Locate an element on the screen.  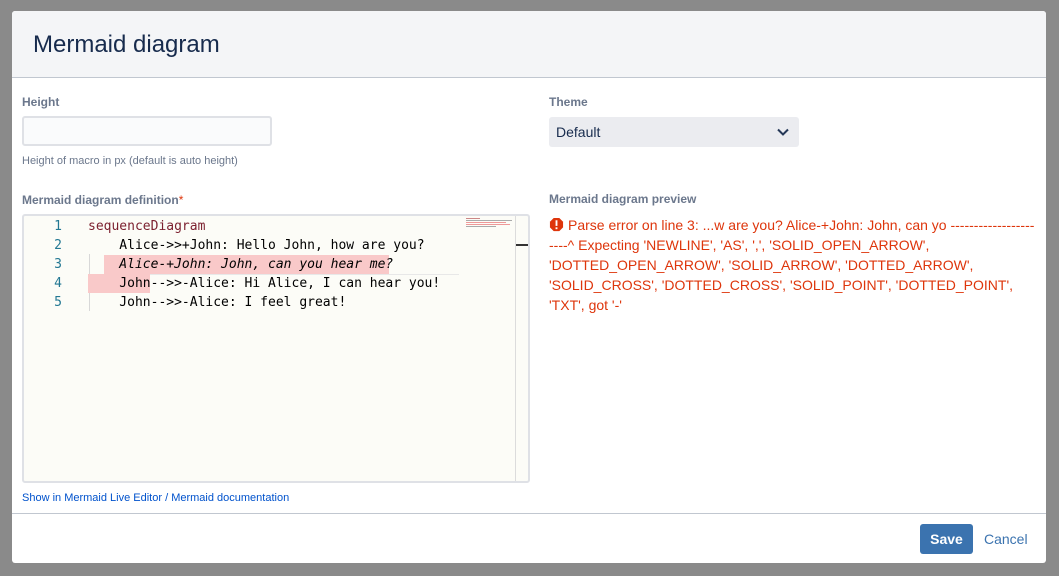
mermaid-documentation-link: Mermaid documentation is located at coordinates (230, 498).